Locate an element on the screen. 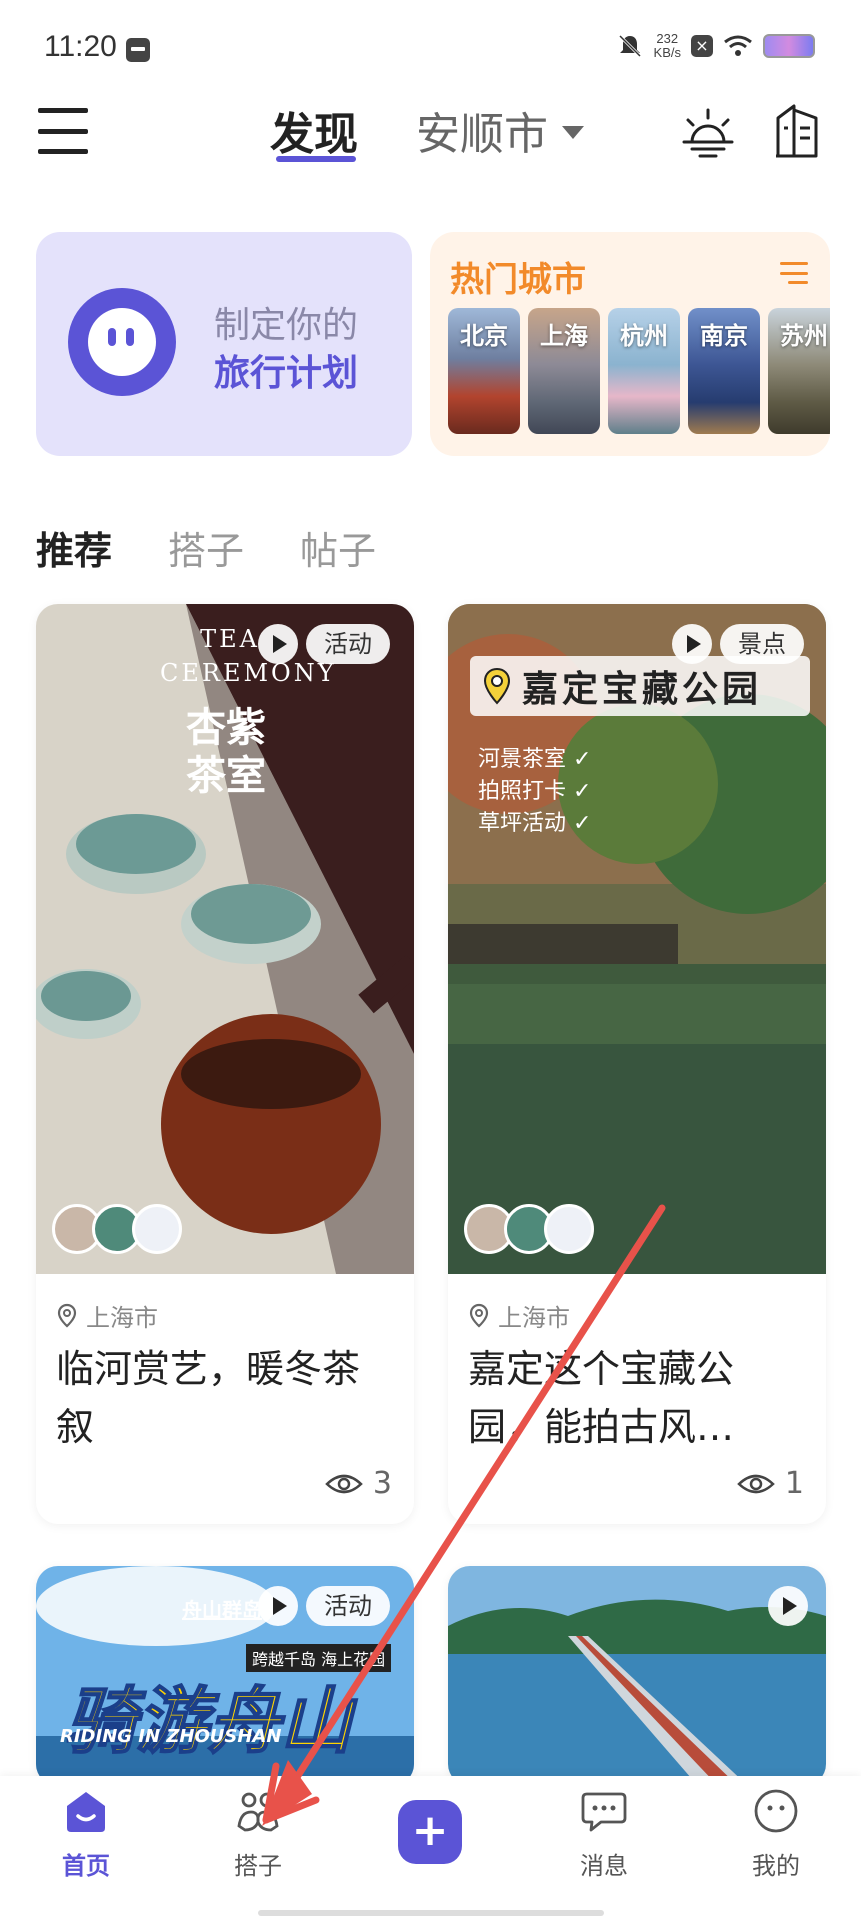 The height and width of the screenshot is (1920, 861). card-tag: 景点 is located at coordinates (762, 644).